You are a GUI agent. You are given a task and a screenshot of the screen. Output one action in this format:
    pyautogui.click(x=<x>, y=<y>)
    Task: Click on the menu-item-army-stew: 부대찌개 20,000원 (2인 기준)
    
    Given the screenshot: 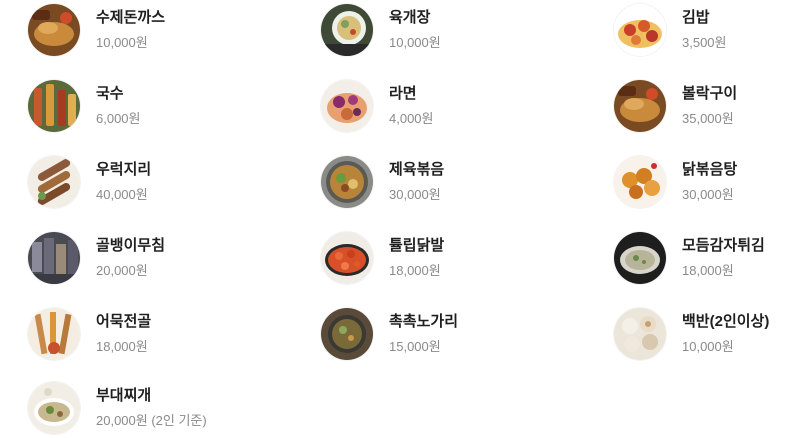 What is the action you would take?
    pyautogui.click(x=158, y=408)
    